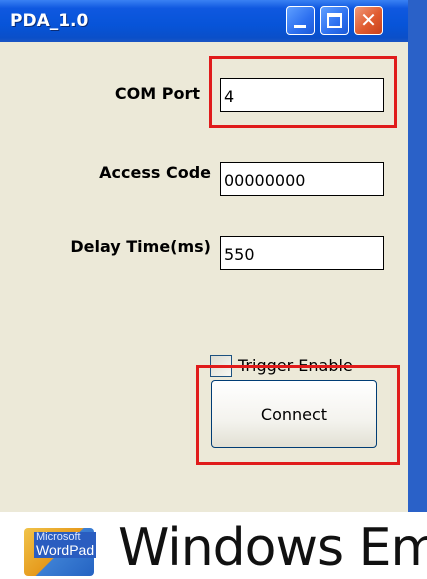 Image resolution: width=427 pixels, height=579 pixels. Describe the element at coordinates (140, 246) in the screenshot. I see `delay-time-label: Delay Time(ms)` at that location.